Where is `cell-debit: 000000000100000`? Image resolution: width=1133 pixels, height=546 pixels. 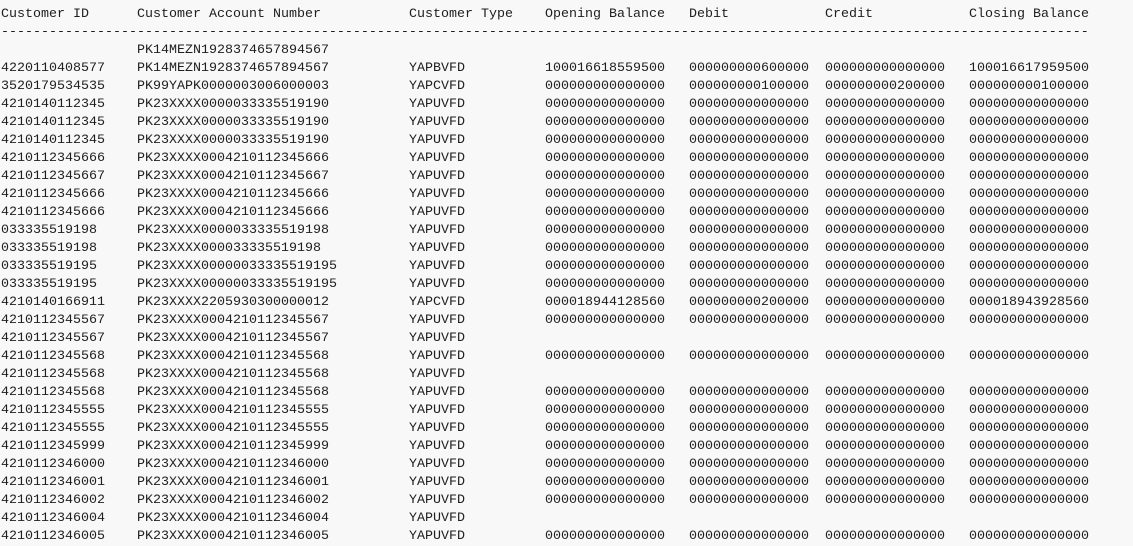 cell-debit: 000000000100000 is located at coordinates (749, 86).